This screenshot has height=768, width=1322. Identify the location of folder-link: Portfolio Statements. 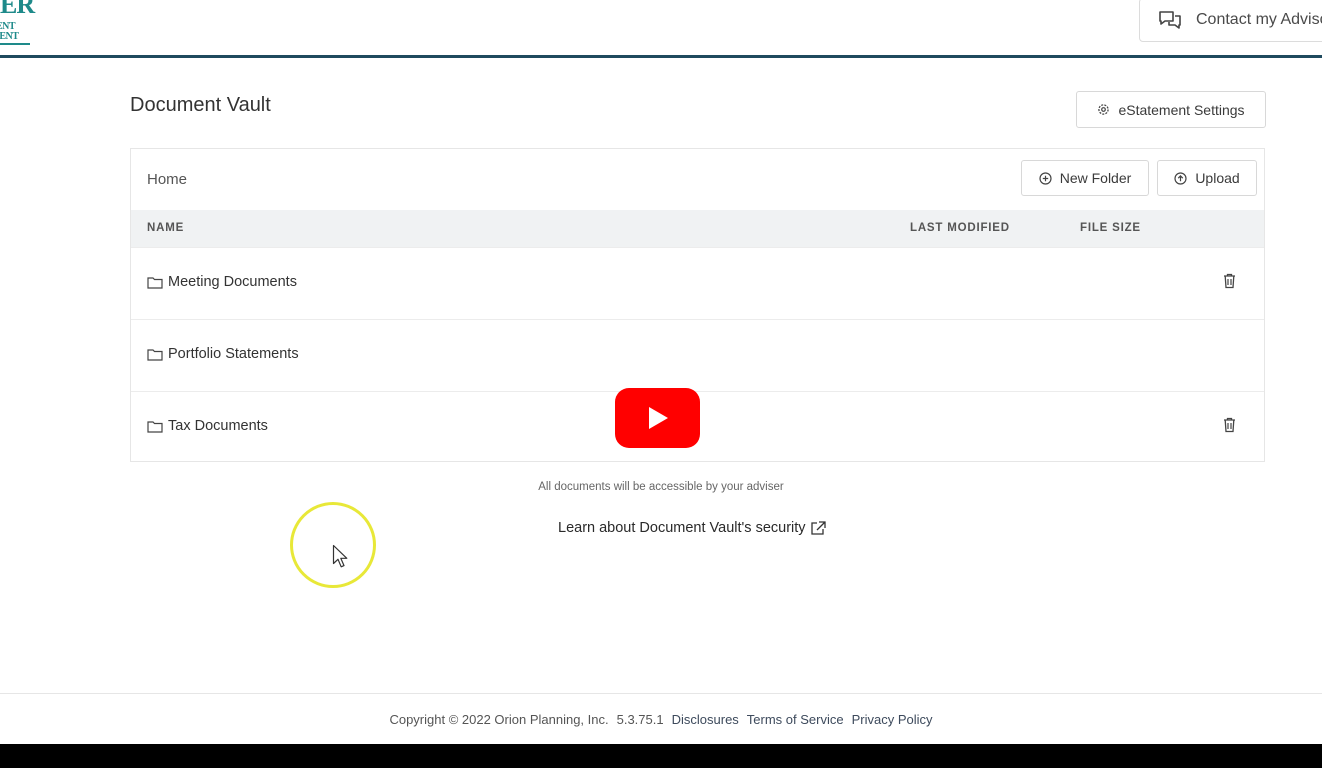
(223, 354).